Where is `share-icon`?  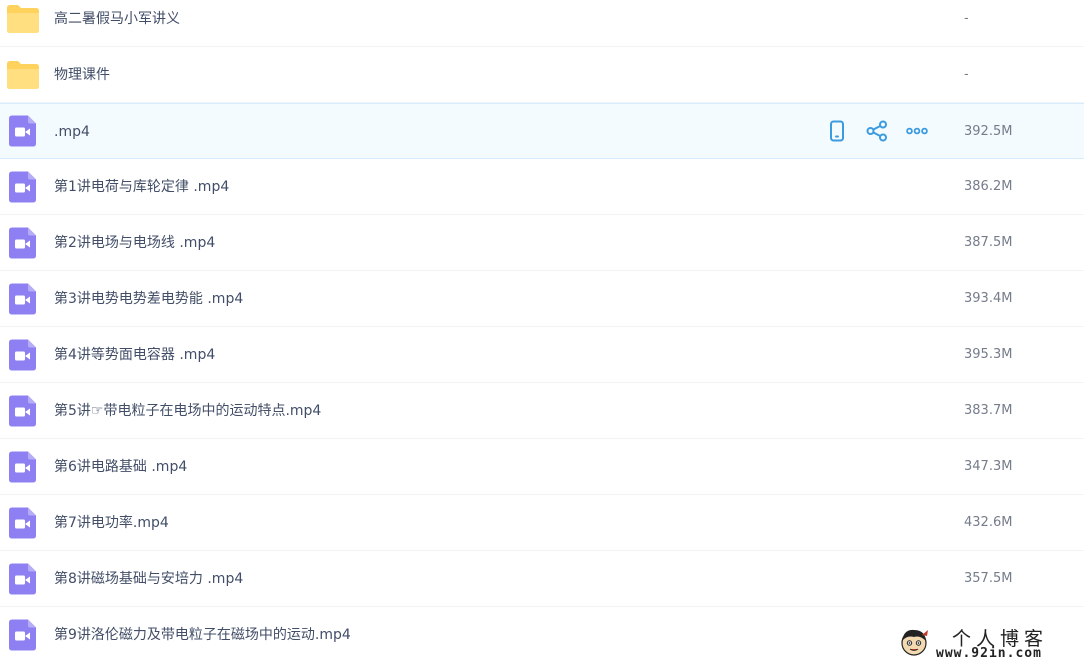
share-icon is located at coordinates (877, 131).